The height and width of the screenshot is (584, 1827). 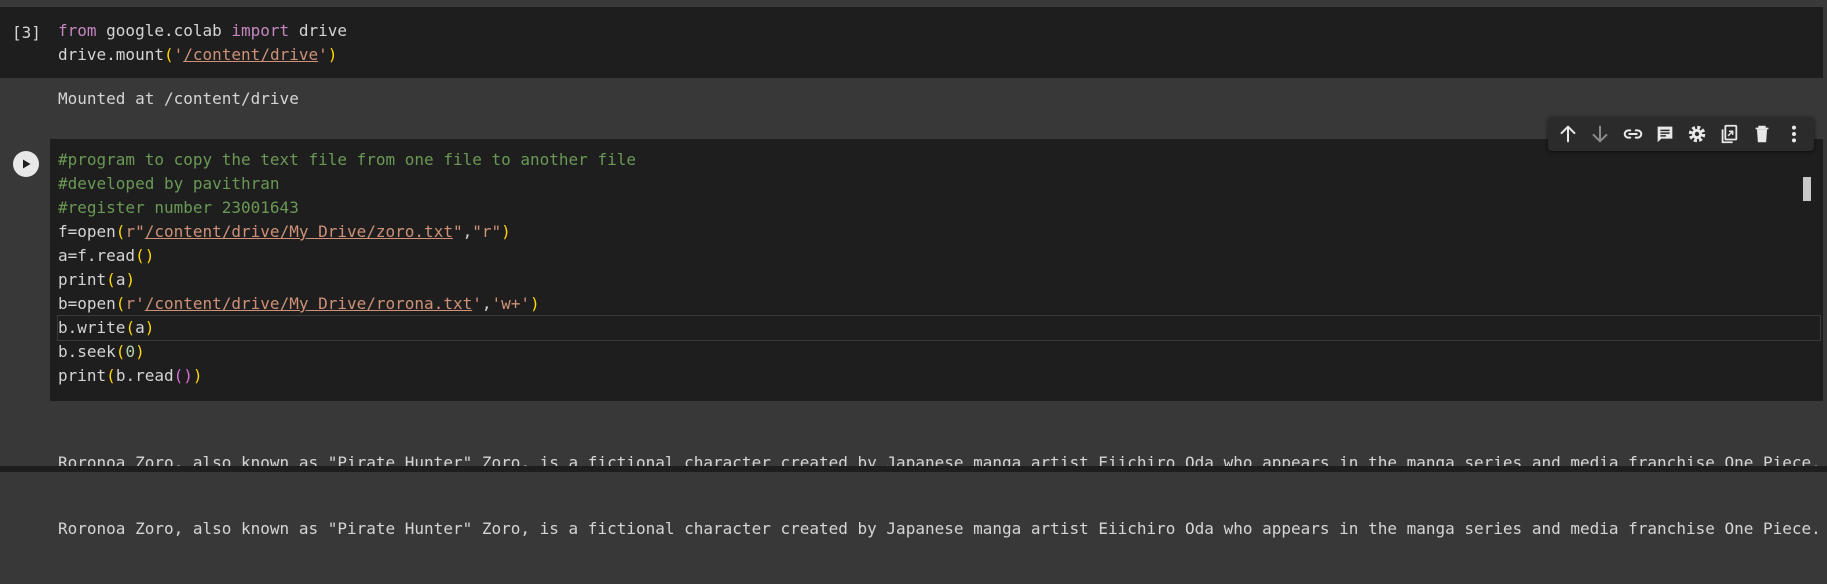 I want to click on code-token: /content/drive/My Drive/zoro.txt, so click(x=298, y=231).